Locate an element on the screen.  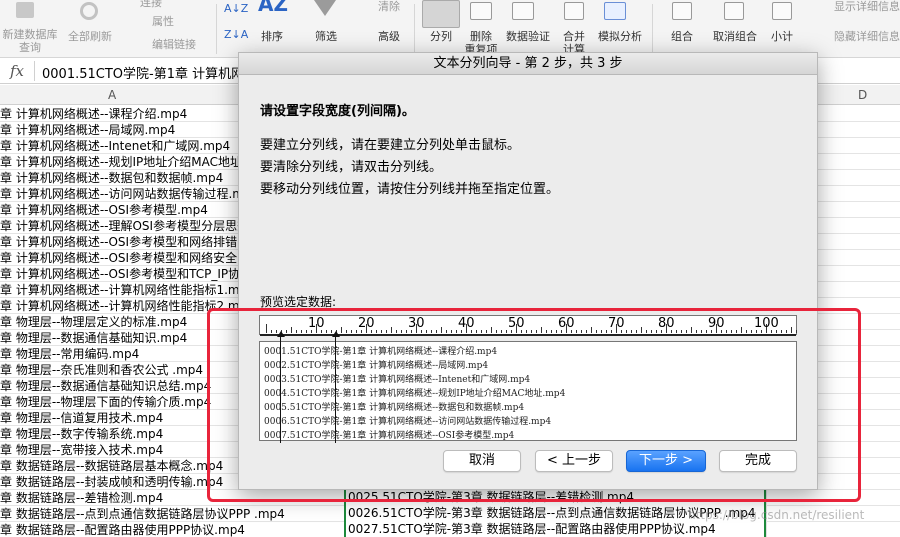
formula-input: 0001.51CTO学院-第1章 计算机网 is located at coordinates (143, 72).